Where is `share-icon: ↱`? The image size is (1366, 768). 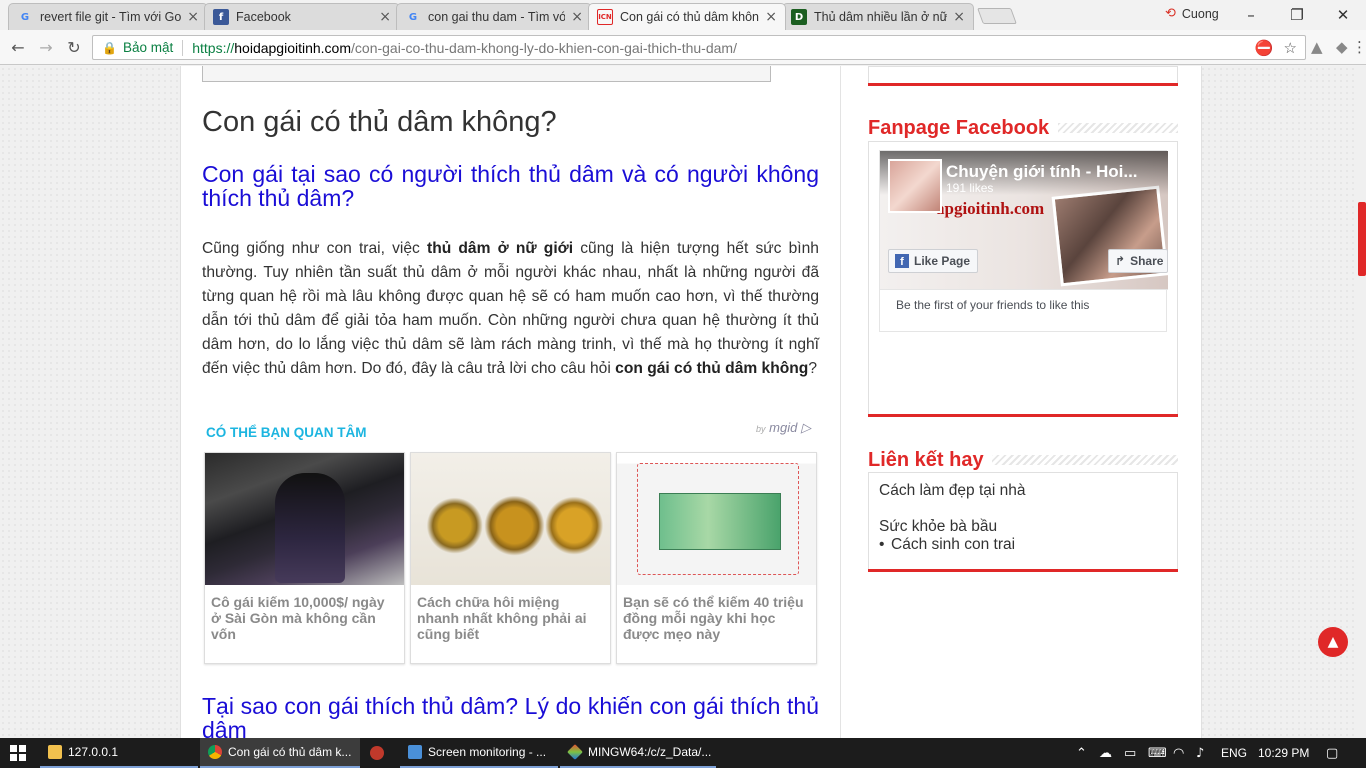
share-icon: ↱ is located at coordinates (1120, 261).